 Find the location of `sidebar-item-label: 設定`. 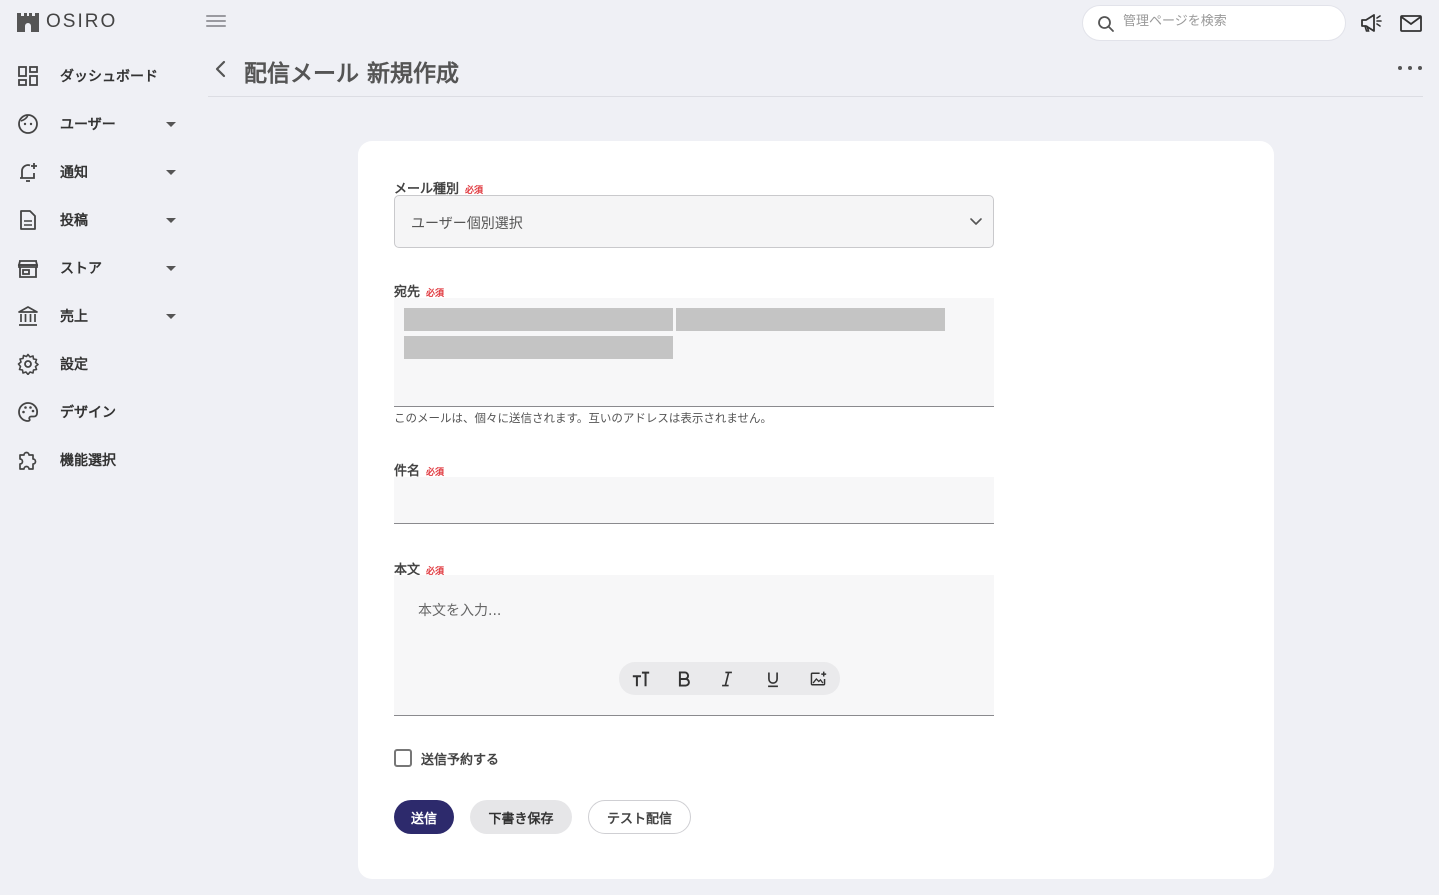

sidebar-item-label: 設定 is located at coordinates (74, 365).